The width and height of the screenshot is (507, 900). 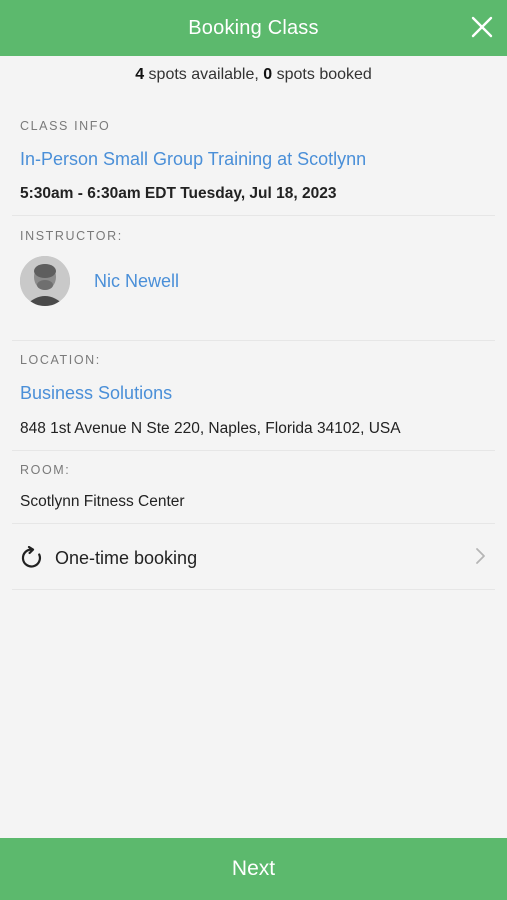 What do you see at coordinates (257, 393) in the screenshot?
I see `location-name-link: Business Solutions` at bounding box center [257, 393].